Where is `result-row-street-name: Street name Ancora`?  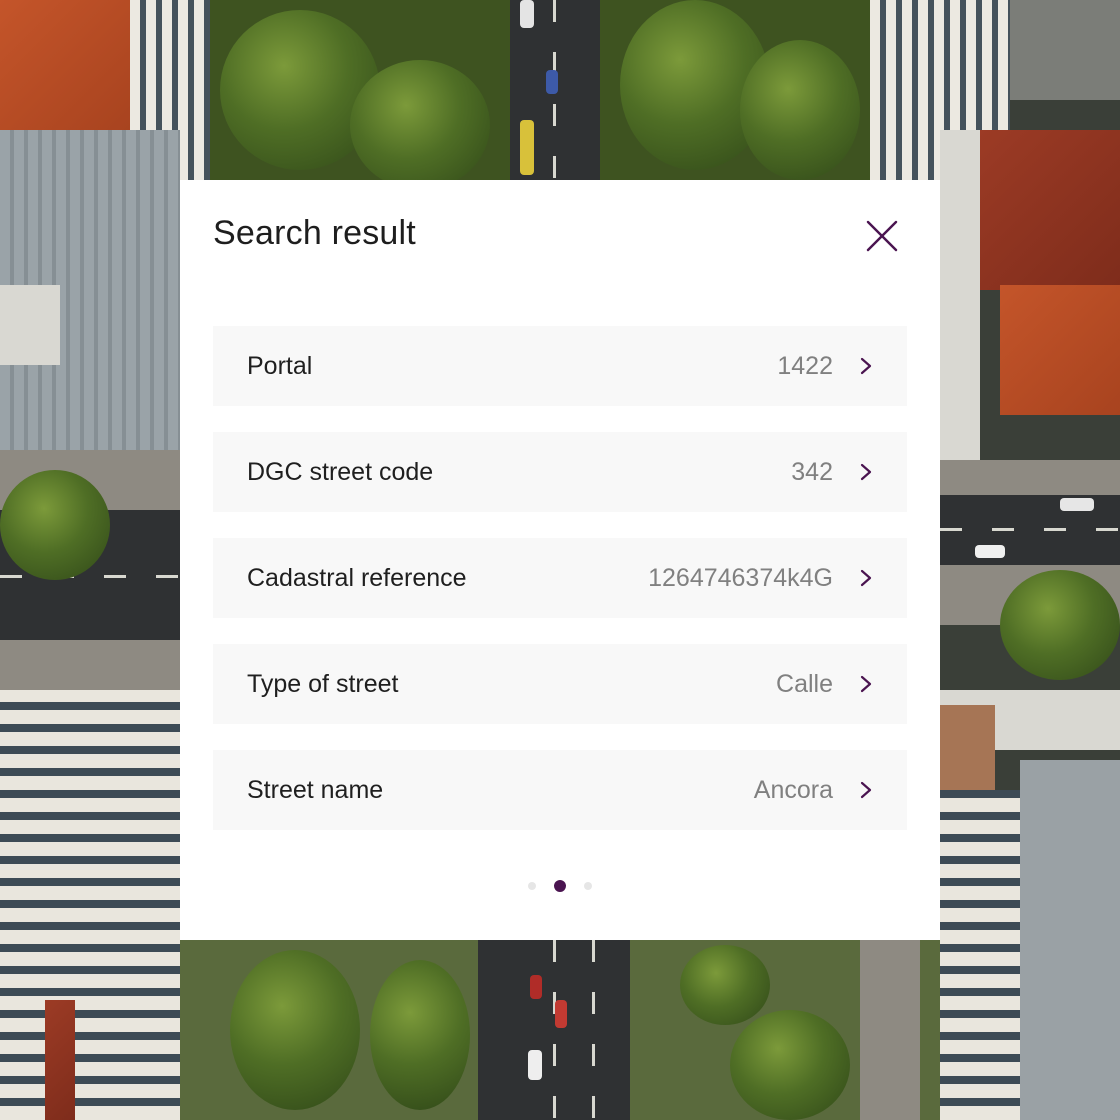 result-row-street-name: Street name Ancora is located at coordinates (560, 790).